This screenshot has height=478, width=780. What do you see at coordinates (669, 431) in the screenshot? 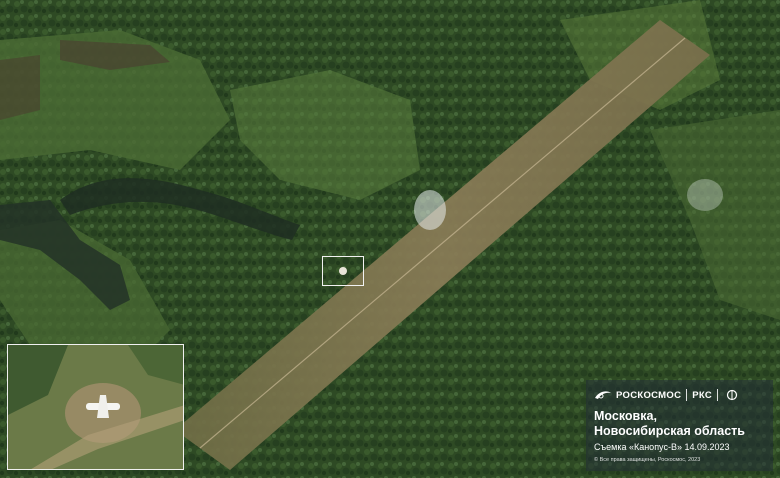
I see `location-region: Новосибирская область` at bounding box center [669, 431].